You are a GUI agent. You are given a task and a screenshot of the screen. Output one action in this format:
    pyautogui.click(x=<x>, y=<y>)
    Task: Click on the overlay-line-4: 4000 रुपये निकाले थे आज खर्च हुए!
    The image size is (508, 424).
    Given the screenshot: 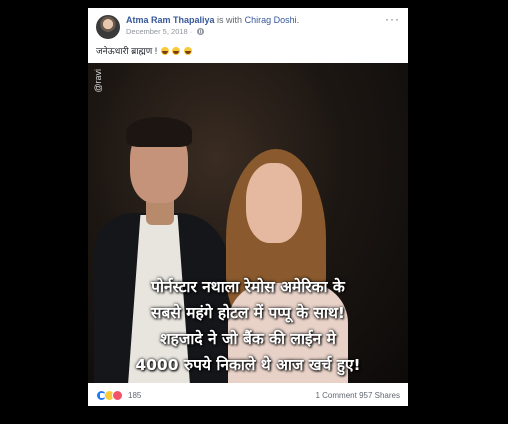 What is the action you would take?
    pyautogui.click(x=248, y=365)
    